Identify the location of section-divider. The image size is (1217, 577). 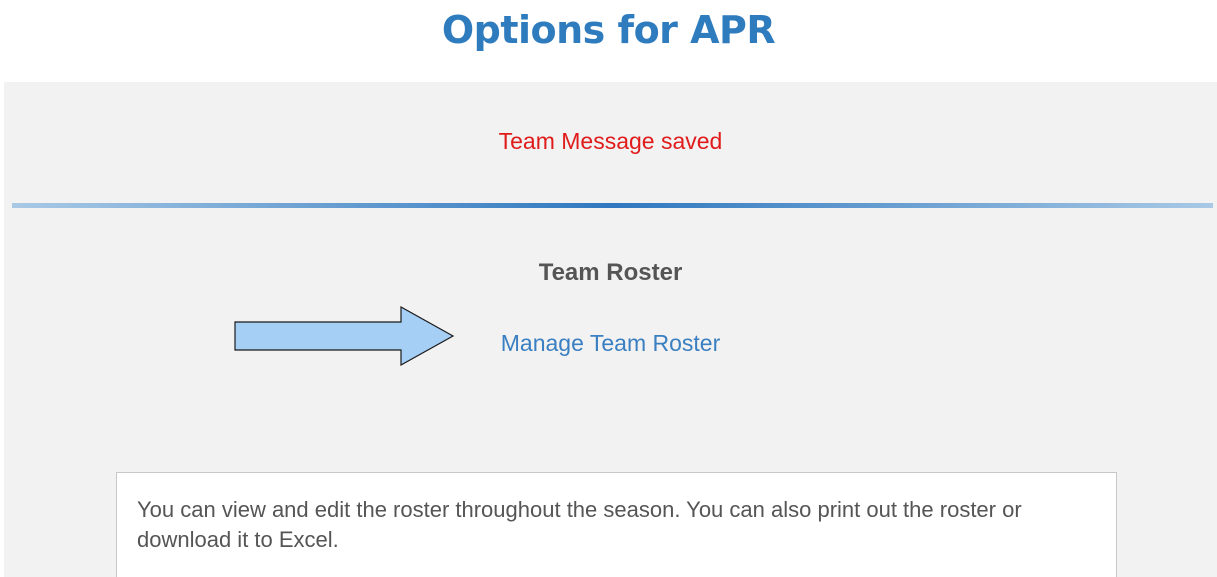
(612, 205).